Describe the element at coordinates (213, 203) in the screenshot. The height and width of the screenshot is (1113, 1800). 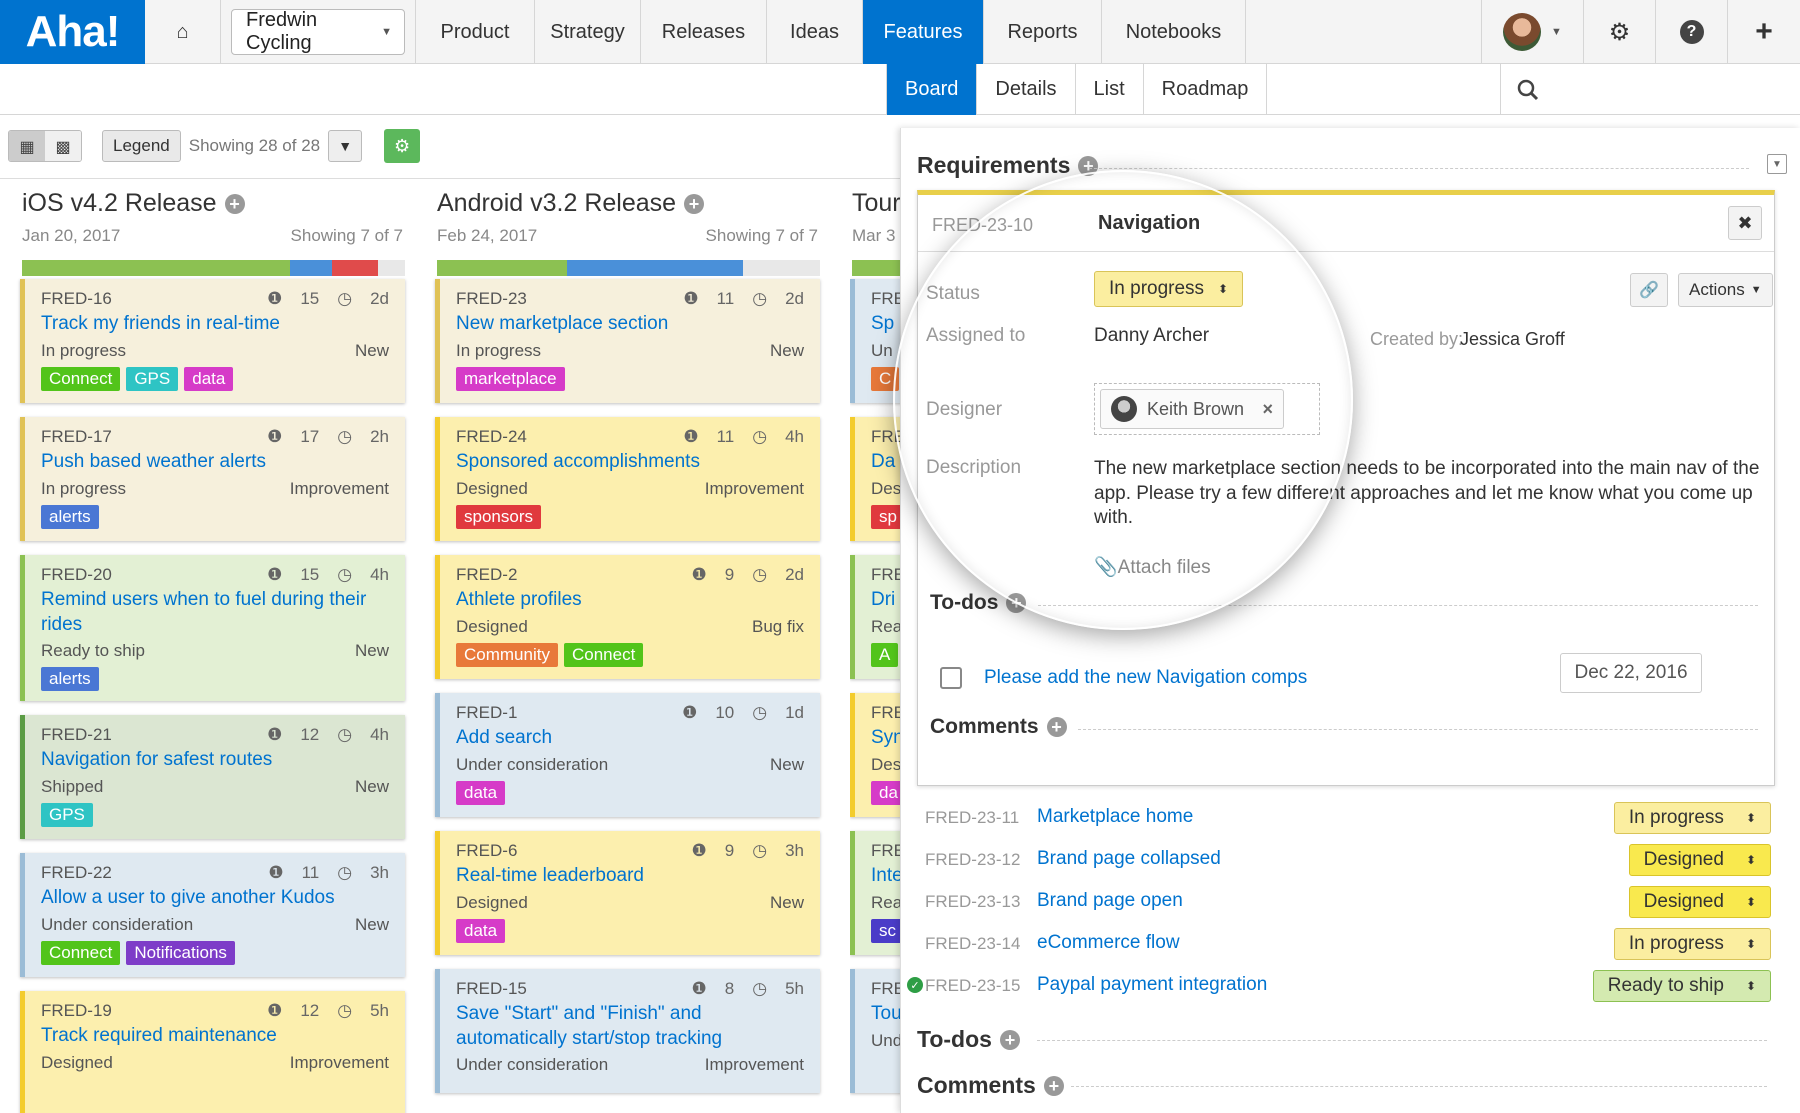
I see `release-title: iOS v4.2 Release +` at that location.